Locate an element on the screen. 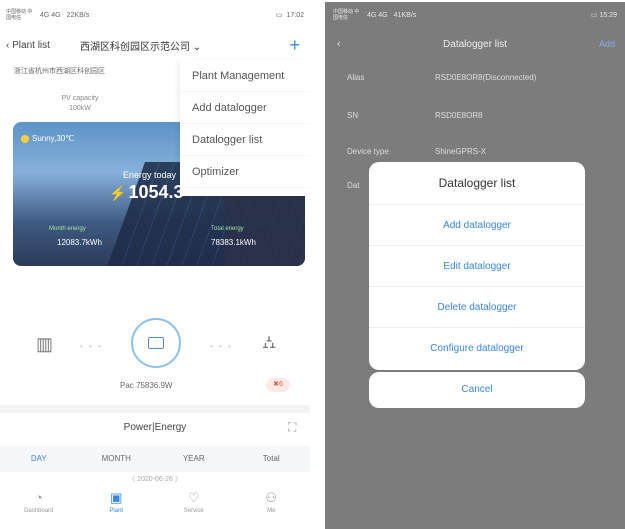 This screenshot has height=529, width=625. chevron-right-icon: 〉 is located at coordinates (177, 479).